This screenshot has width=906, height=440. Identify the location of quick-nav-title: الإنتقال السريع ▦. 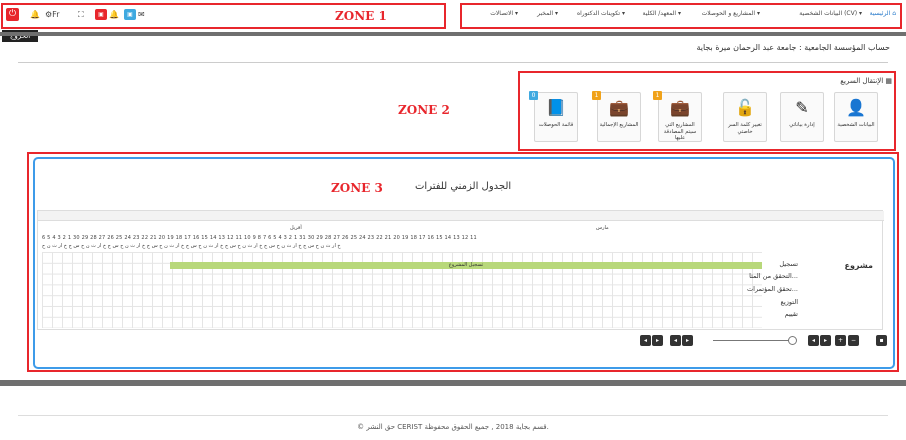
(866, 81).